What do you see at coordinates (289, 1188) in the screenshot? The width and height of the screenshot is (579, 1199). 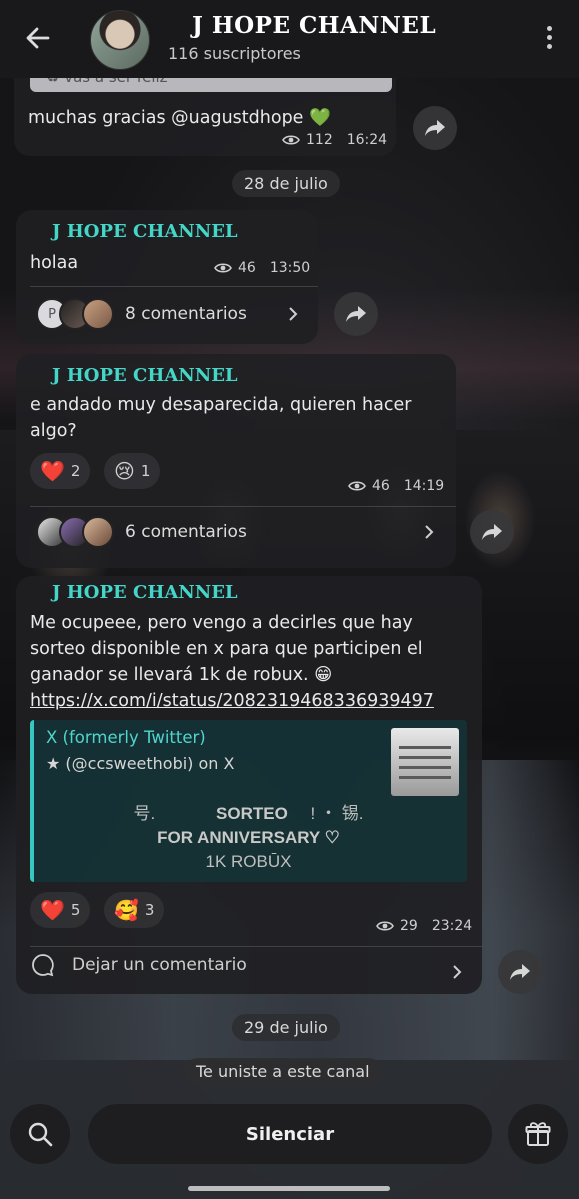 I see `home-indicator` at bounding box center [289, 1188].